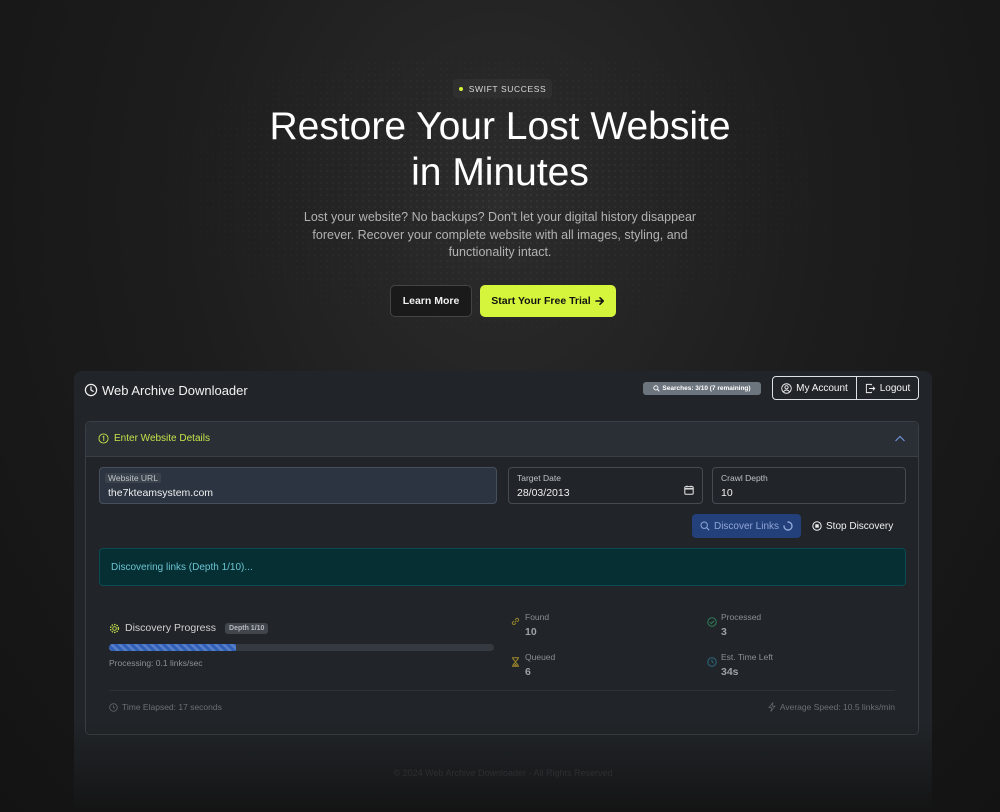 This screenshot has width=1000, height=812. Describe the element at coordinates (175, 390) in the screenshot. I see `app-title-label: Web Archive Downloader` at that location.